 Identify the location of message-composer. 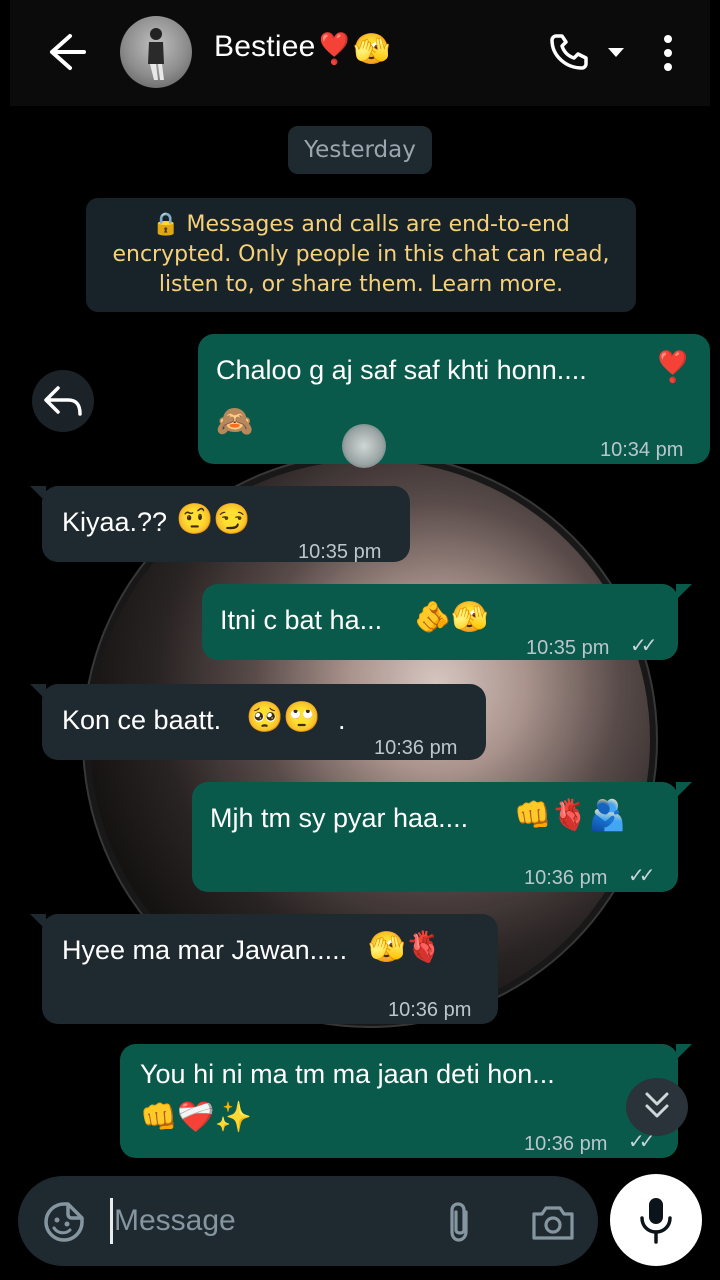
(308, 1221).